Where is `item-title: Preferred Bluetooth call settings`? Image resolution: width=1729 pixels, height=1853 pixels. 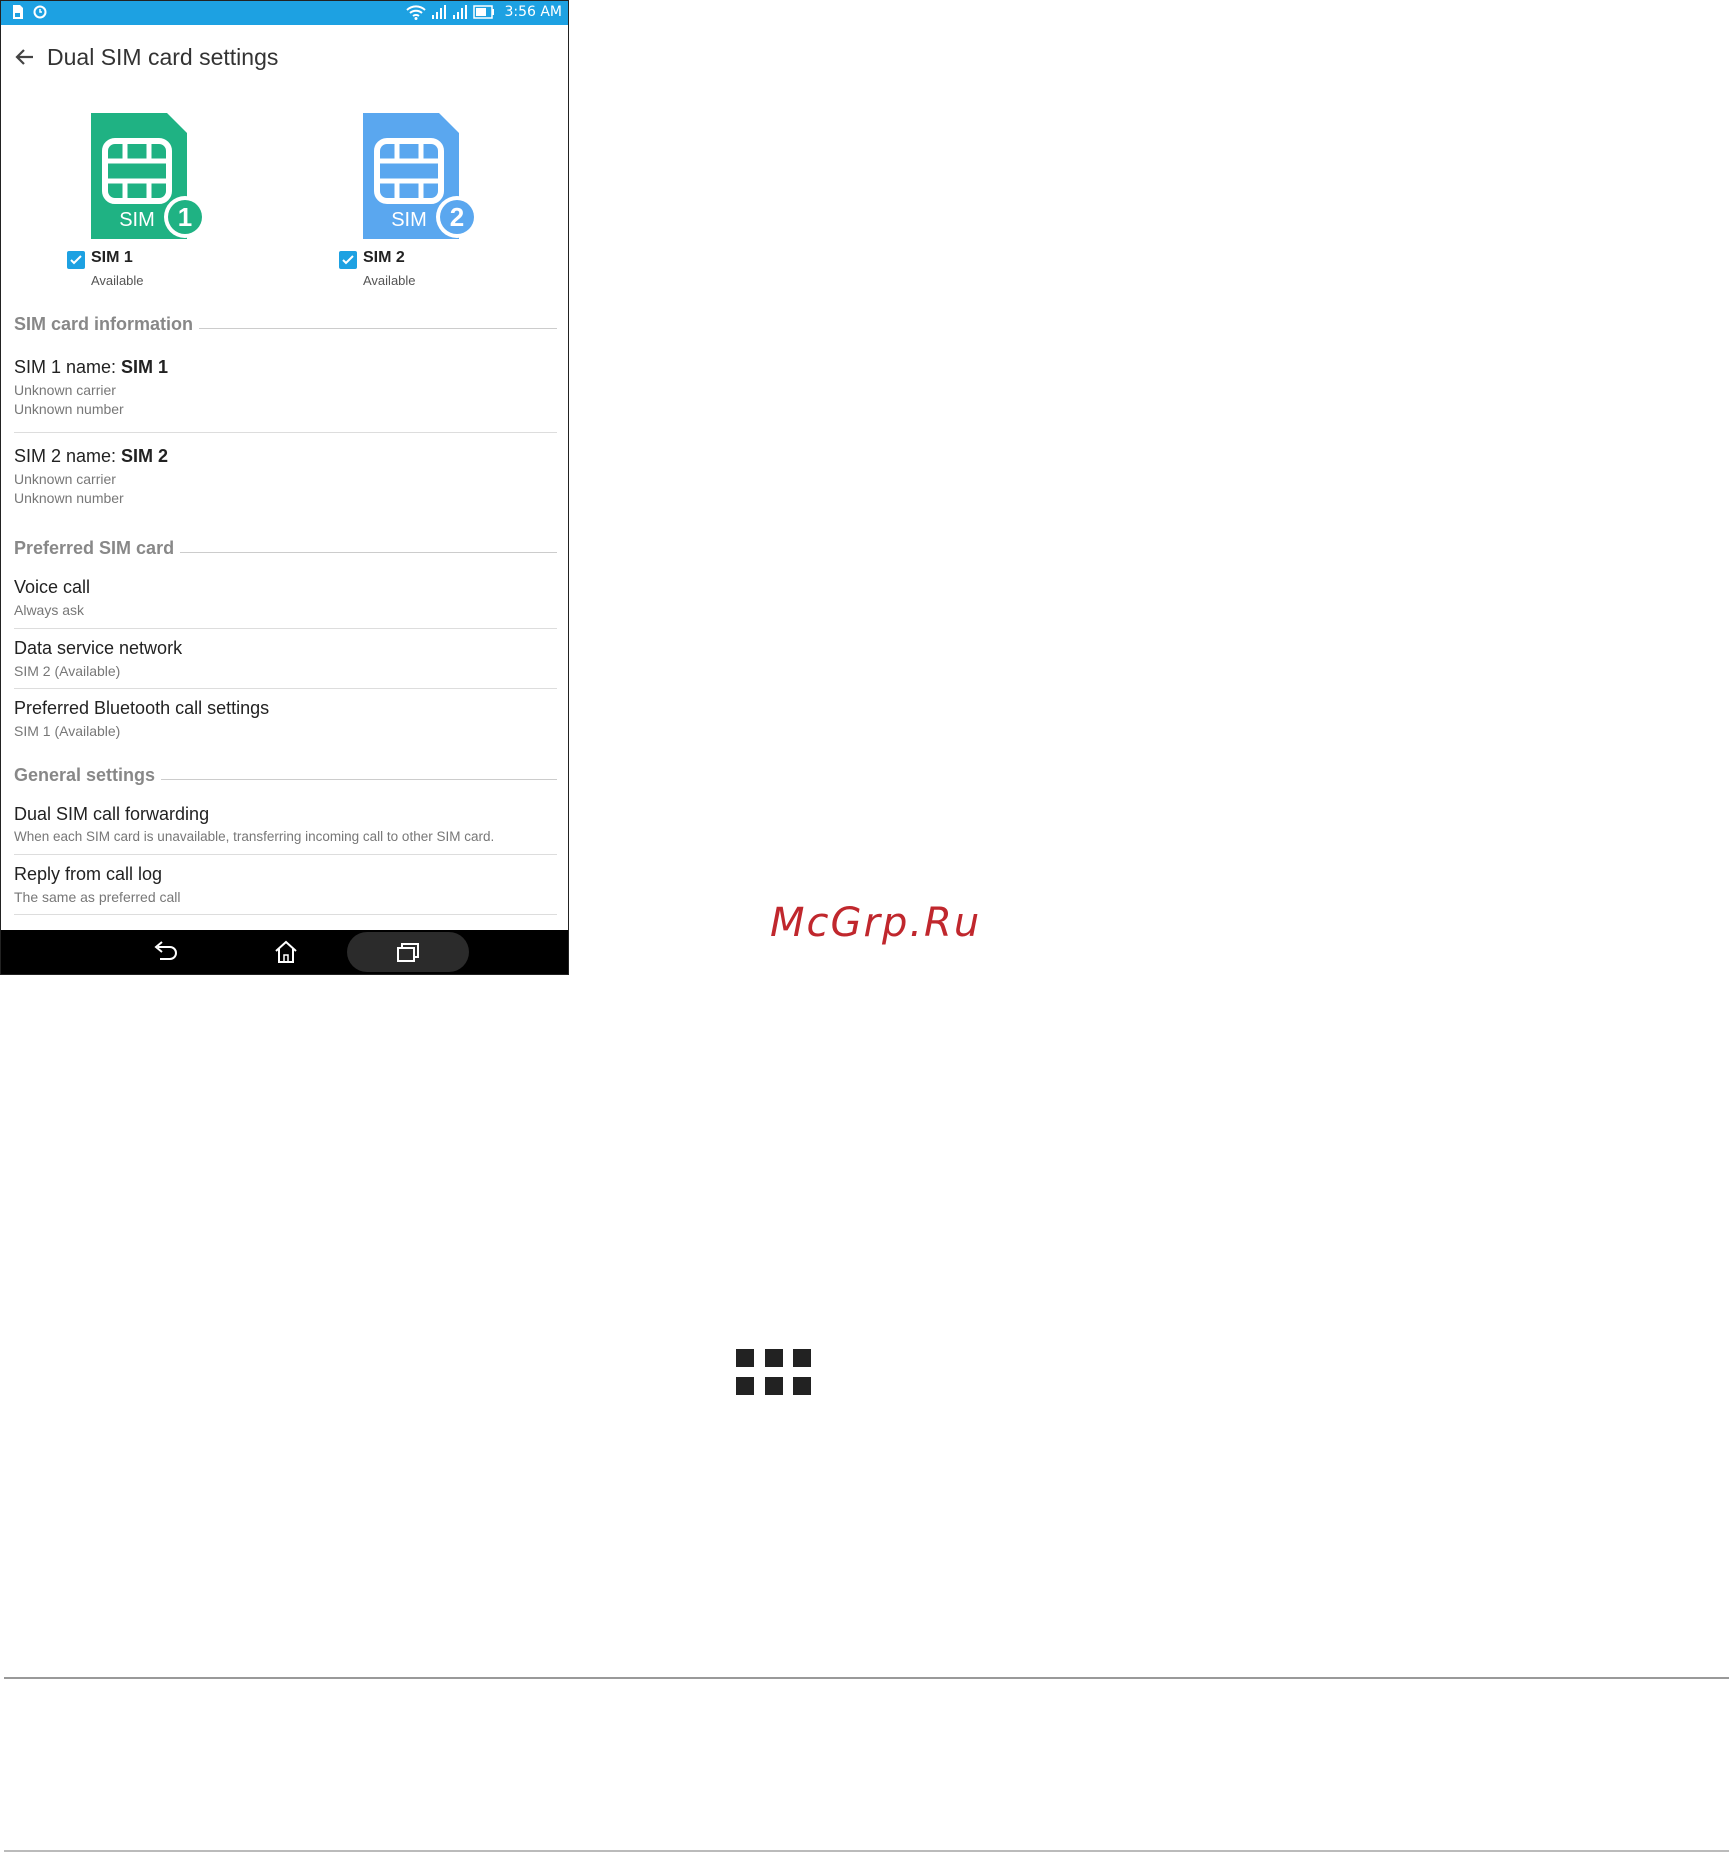 item-title: Preferred Bluetooth call settings is located at coordinates (142, 708).